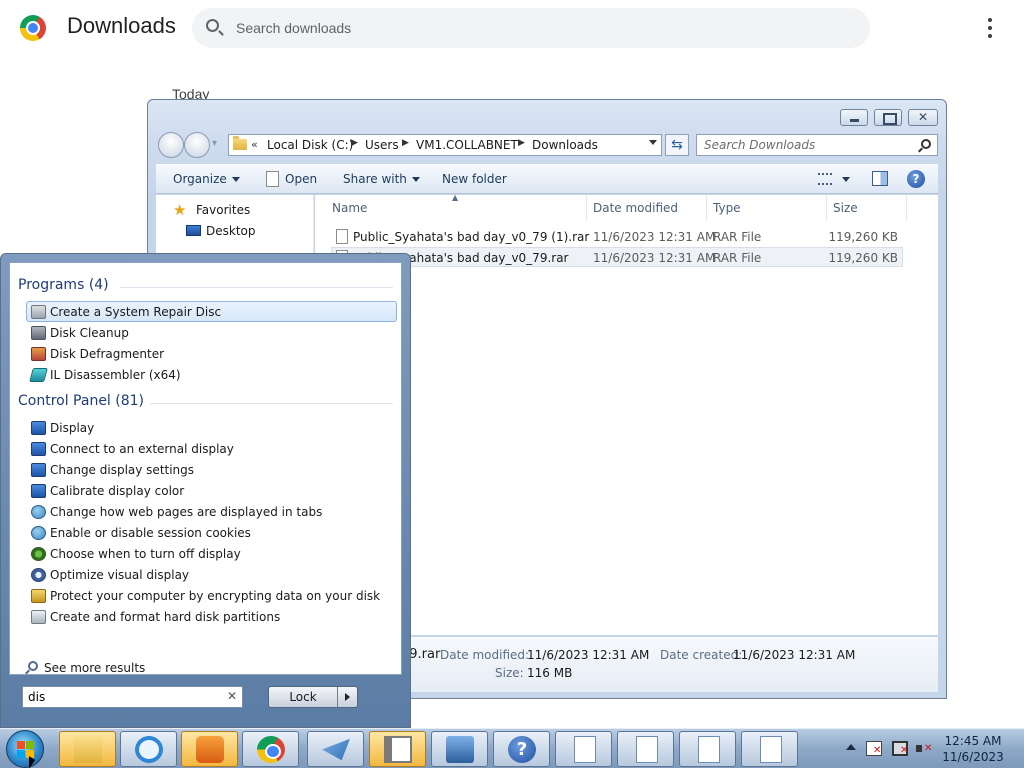  What do you see at coordinates (197, 145) in the screenshot?
I see `forward-button` at bounding box center [197, 145].